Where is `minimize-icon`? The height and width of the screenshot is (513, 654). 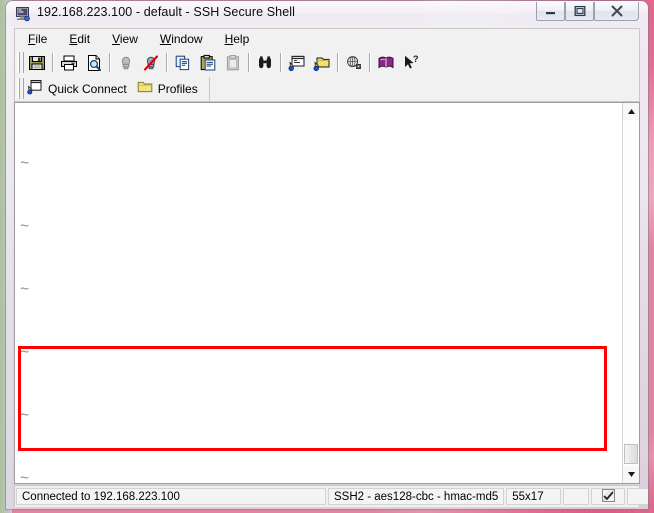
minimize-icon is located at coordinates (550, 13).